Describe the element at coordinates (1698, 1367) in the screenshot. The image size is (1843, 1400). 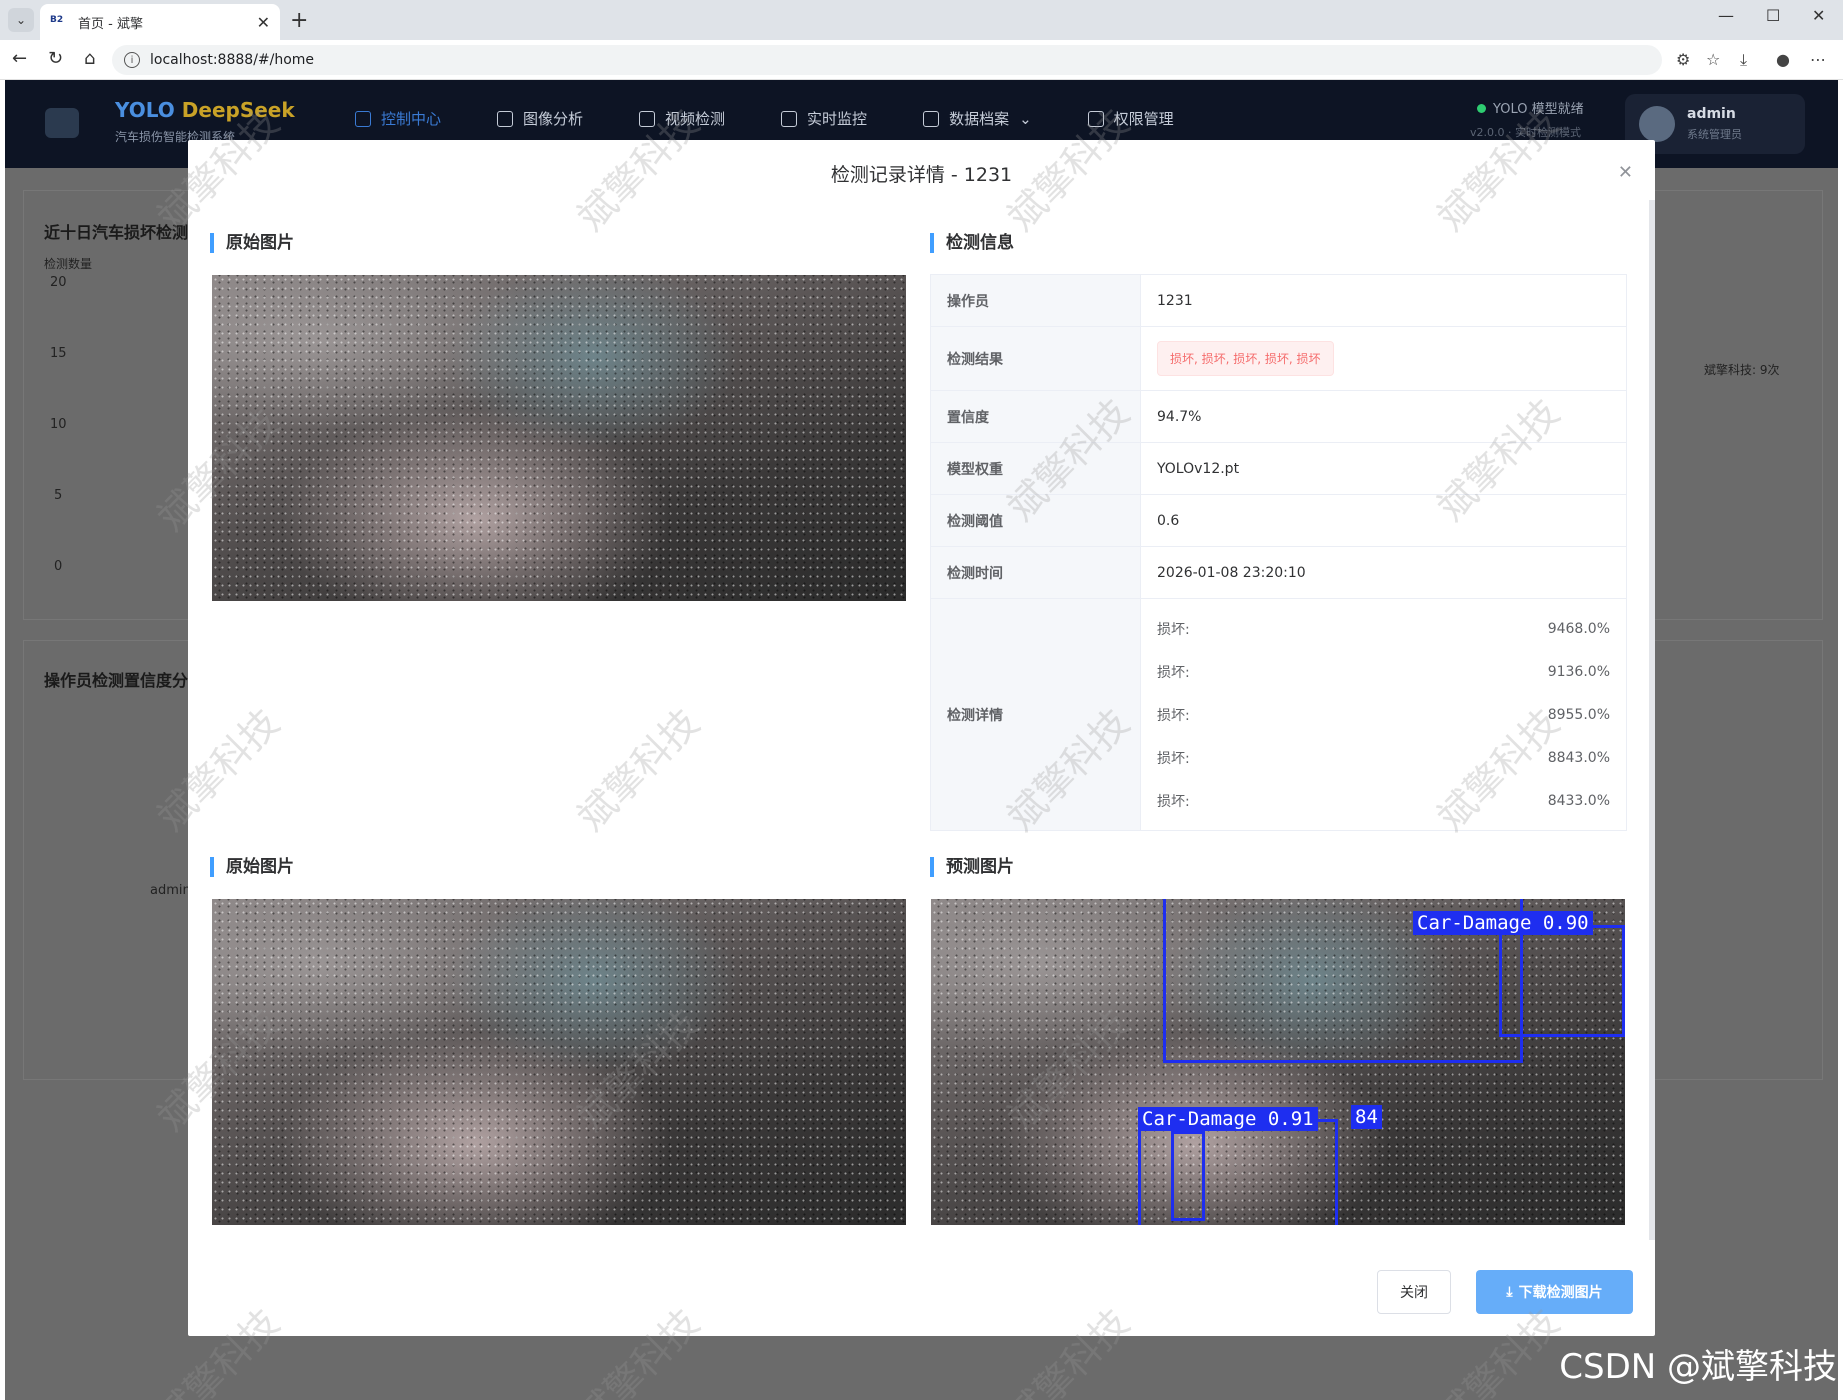
I see `csdn-watermark: CSDN @斌擎科技` at that location.